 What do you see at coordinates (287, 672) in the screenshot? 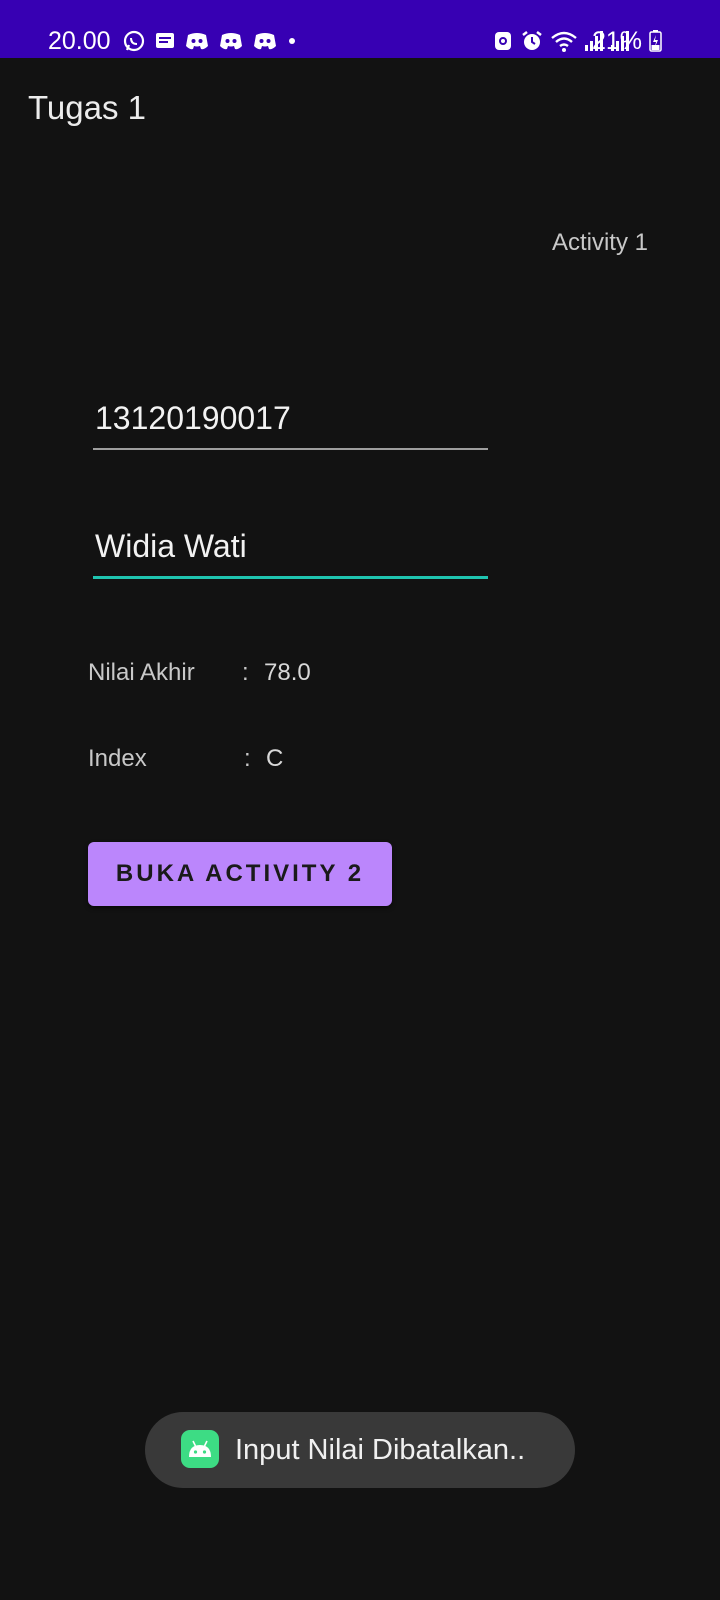
I see `nilai-akhir-value: 78.0` at bounding box center [287, 672].